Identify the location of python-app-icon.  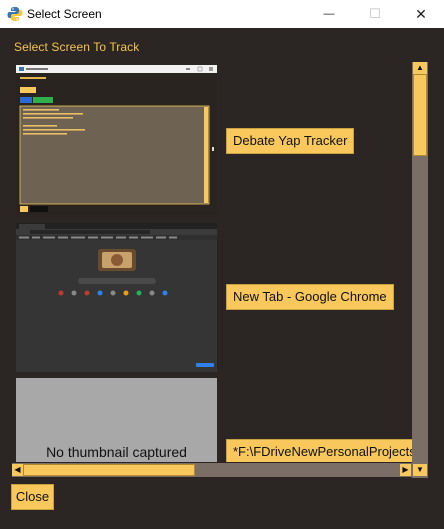
(15, 14).